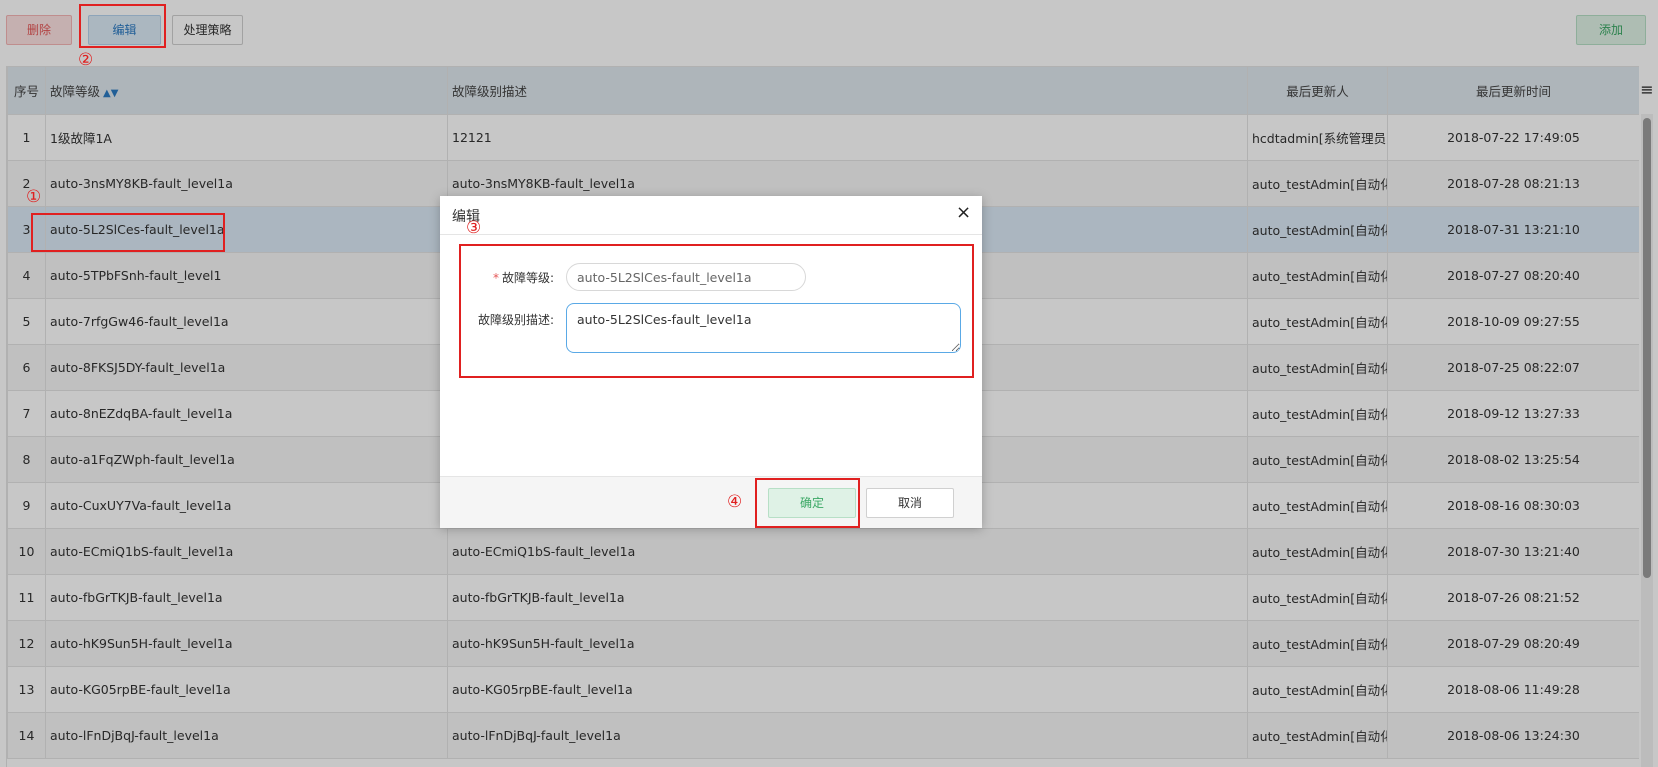  What do you see at coordinates (122, 26) in the screenshot?
I see `highlight-edit-button` at bounding box center [122, 26].